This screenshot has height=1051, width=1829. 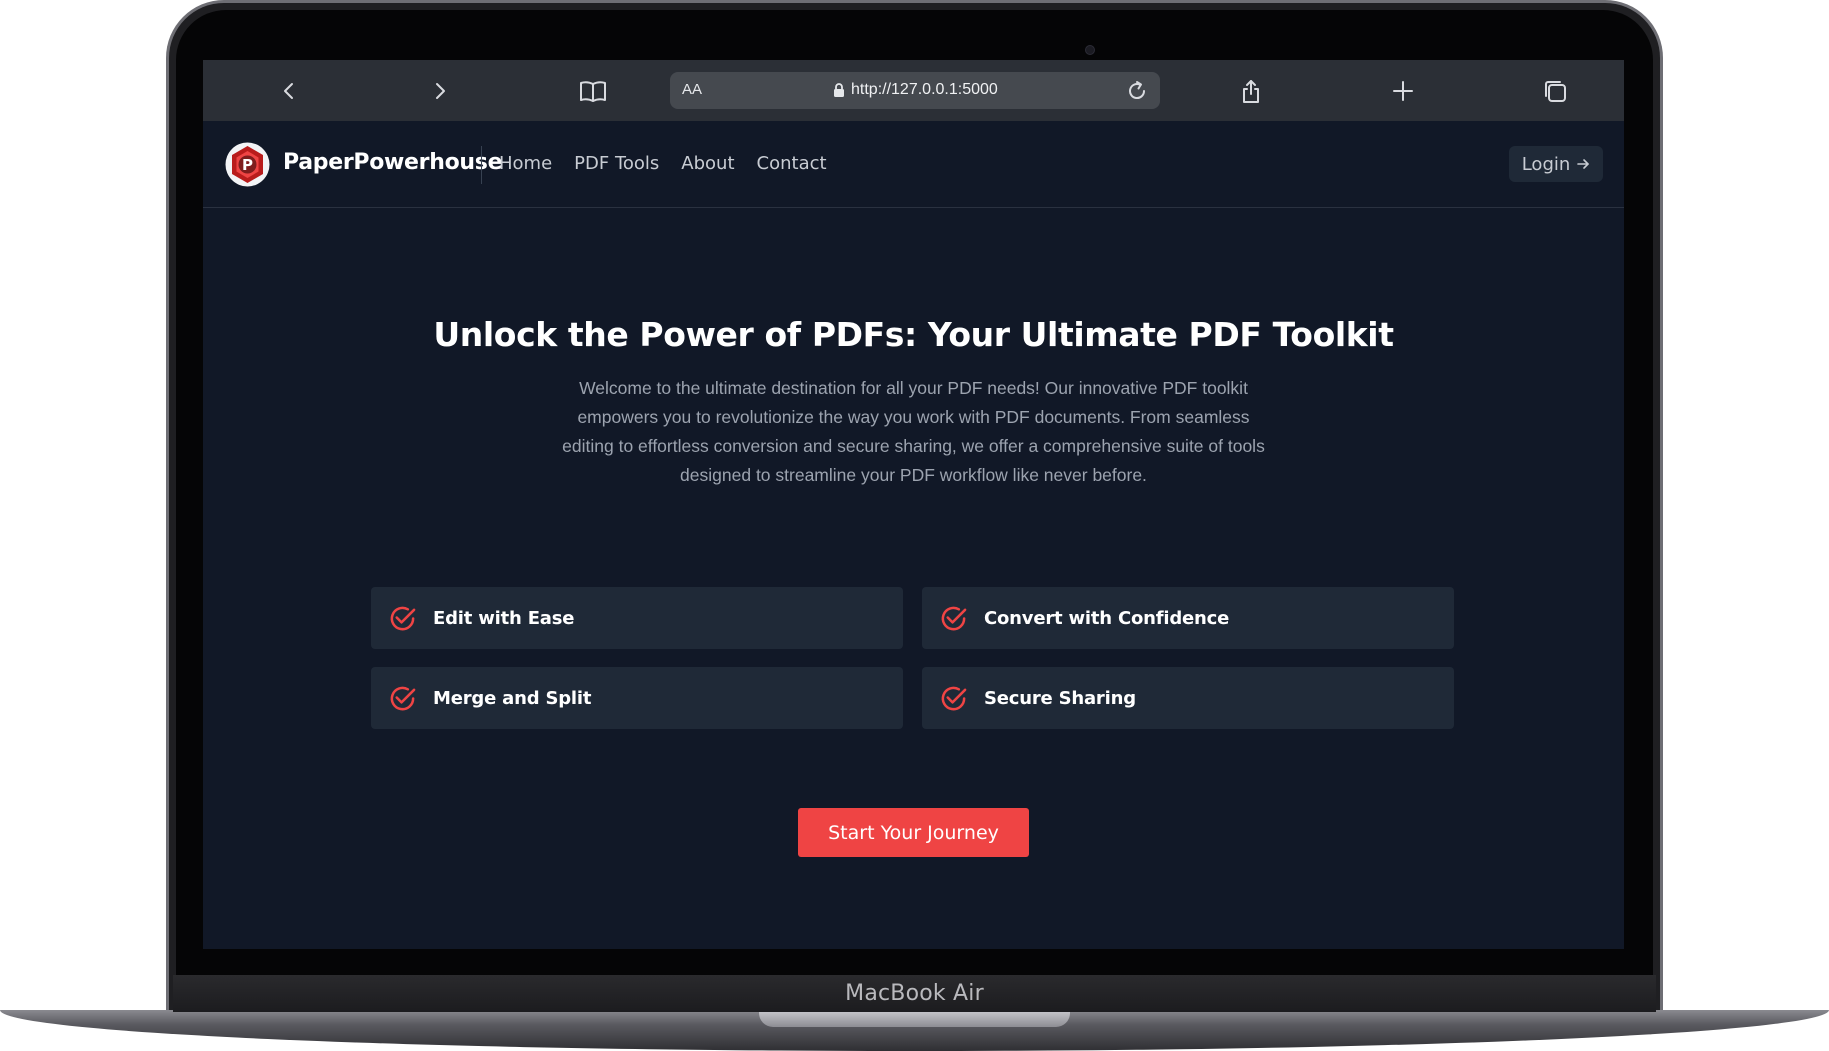 I want to click on nav-link-about: About, so click(x=707, y=163).